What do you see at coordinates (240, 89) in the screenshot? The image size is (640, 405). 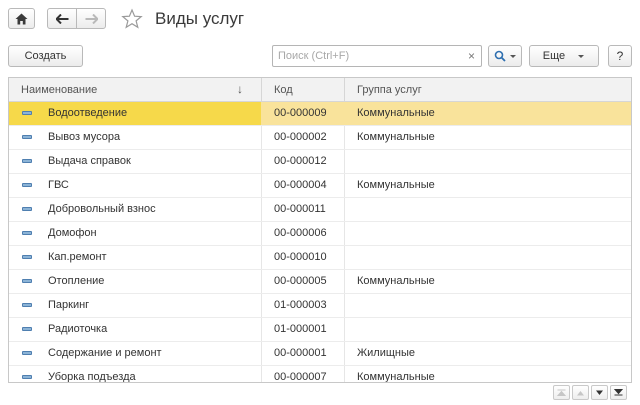 I see `sort-down-icon: ↓` at bounding box center [240, 89].